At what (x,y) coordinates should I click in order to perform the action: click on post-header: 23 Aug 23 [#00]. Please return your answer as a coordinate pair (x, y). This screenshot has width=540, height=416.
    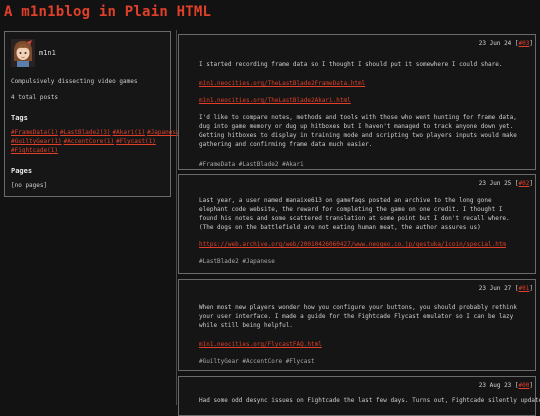
    Looking at the image, I should click on (505, 385).